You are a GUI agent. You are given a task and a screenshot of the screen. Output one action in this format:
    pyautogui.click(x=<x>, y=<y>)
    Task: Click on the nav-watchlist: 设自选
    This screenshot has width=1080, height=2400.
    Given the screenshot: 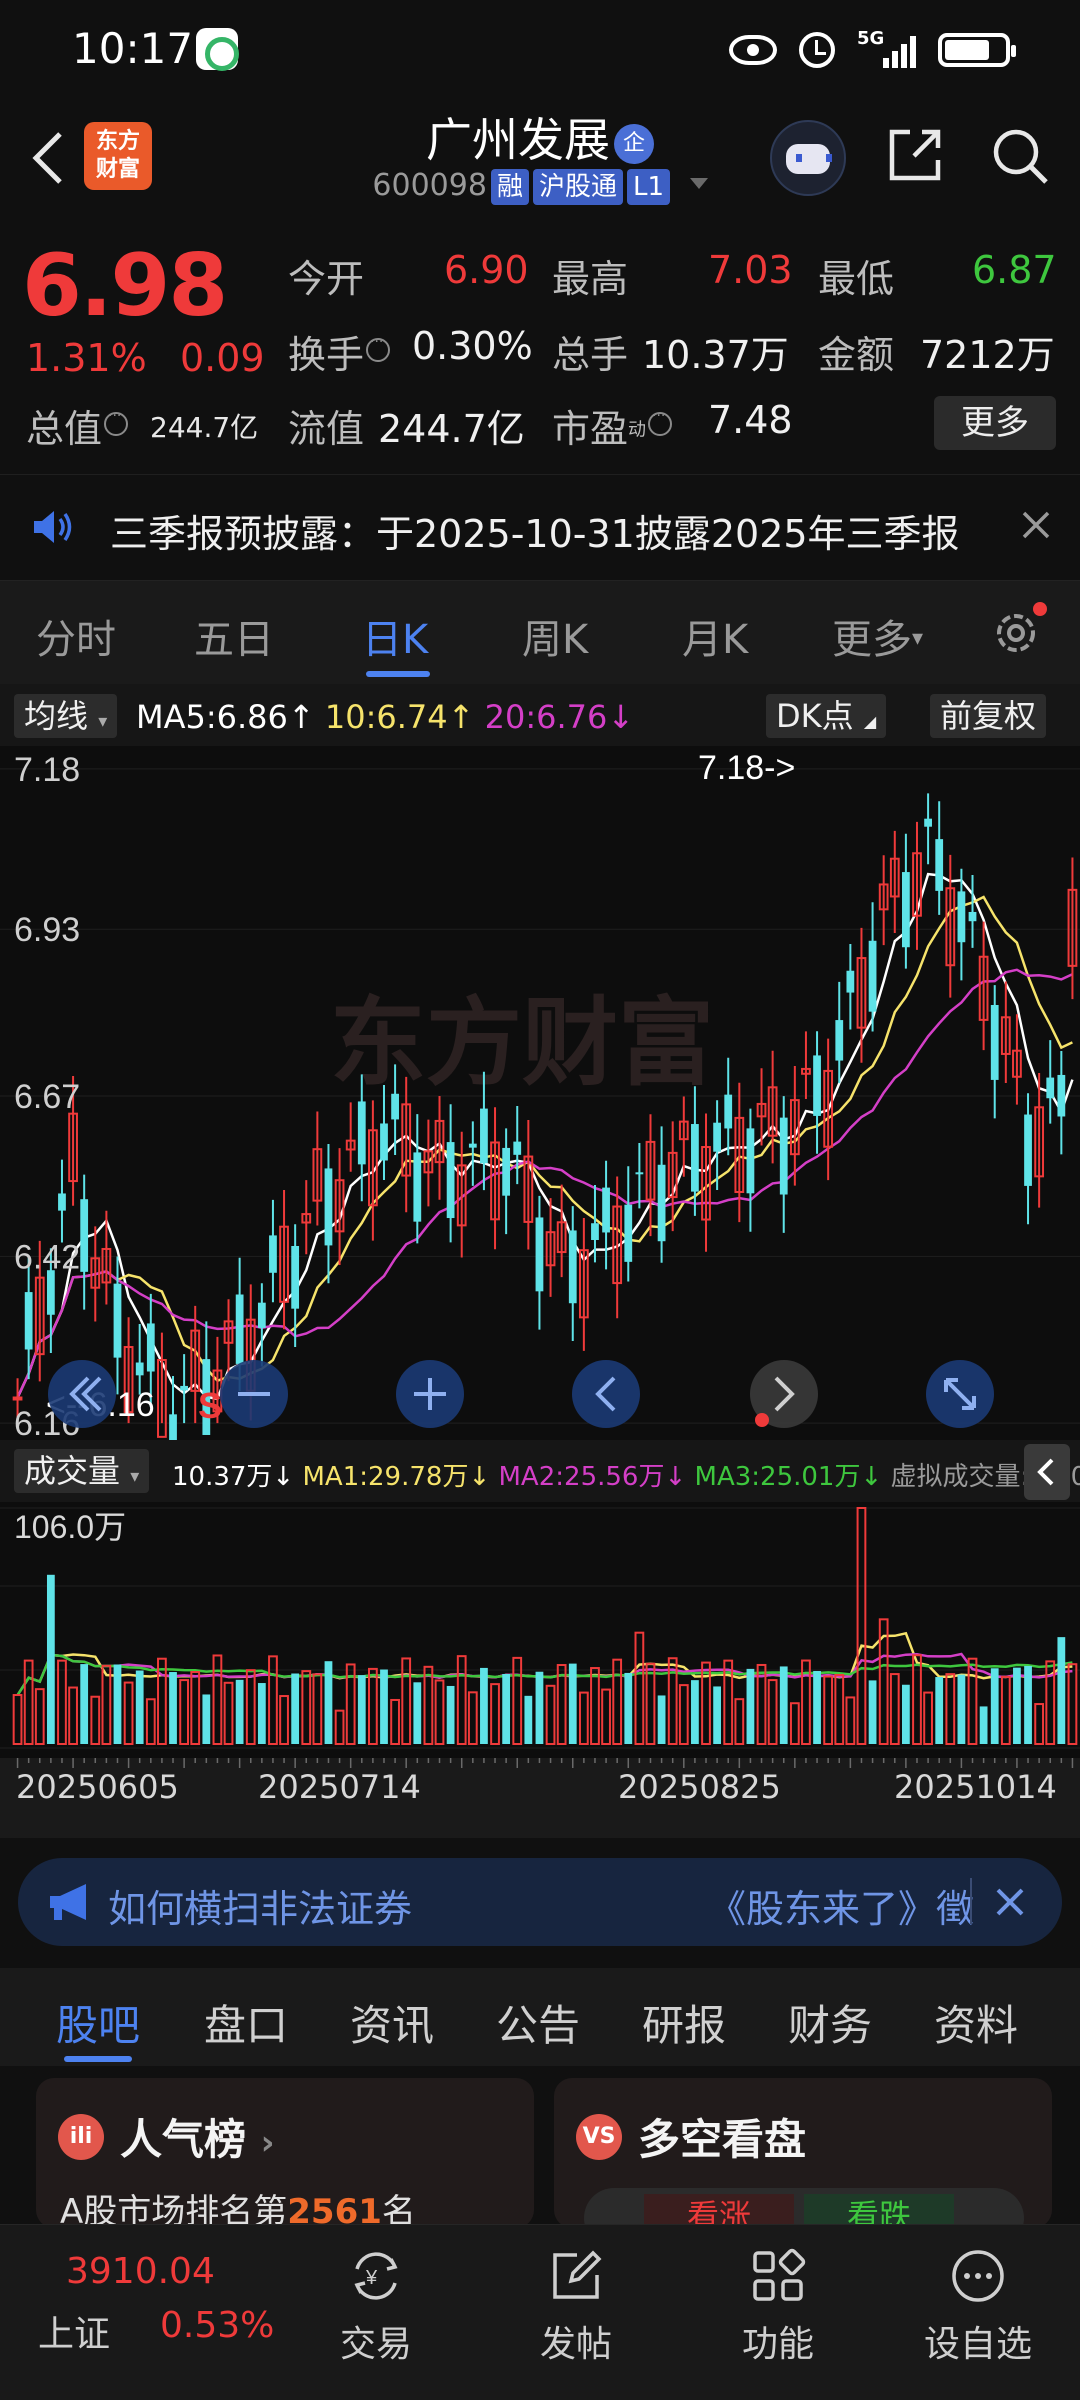 What is the action you would take?
    pyautogui.click(x=978, y=2296)
    